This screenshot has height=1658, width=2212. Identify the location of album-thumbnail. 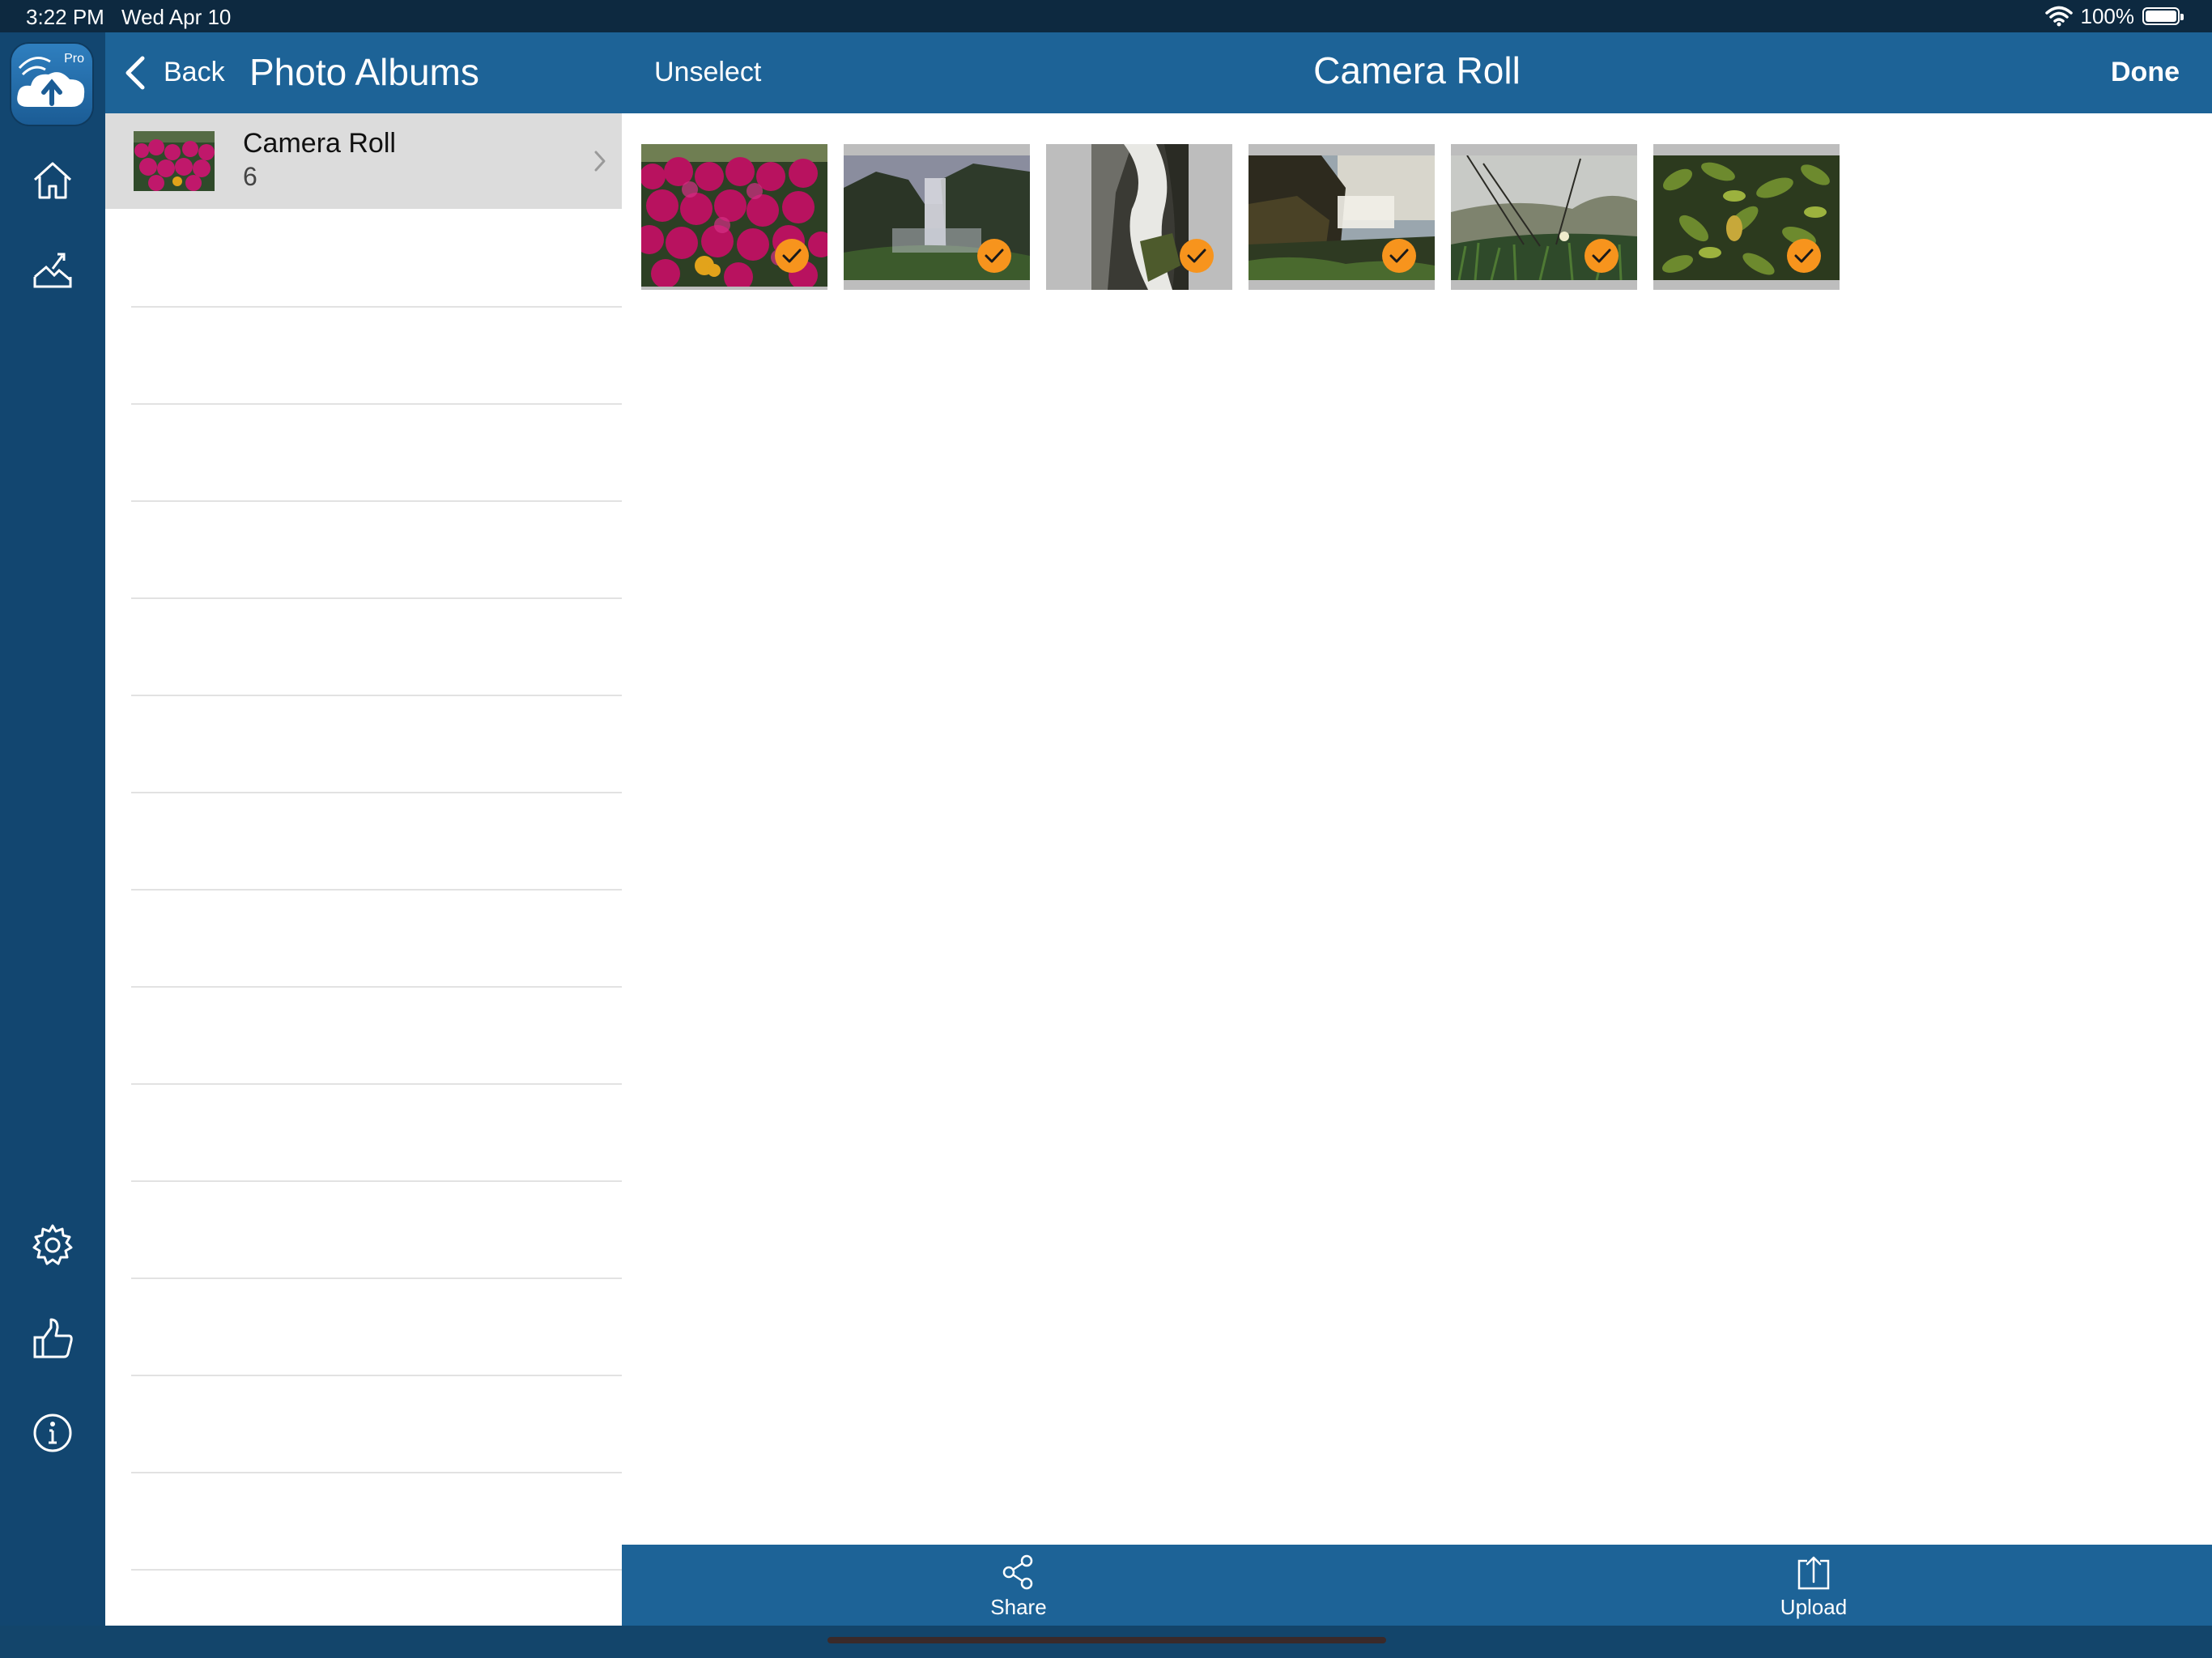
(175, 161).